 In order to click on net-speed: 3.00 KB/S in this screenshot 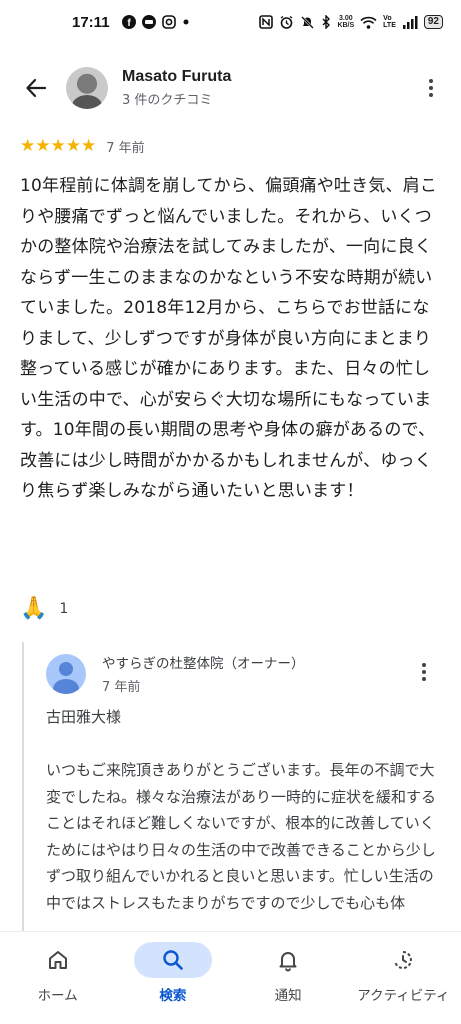, I will do `click(345, 22)`.